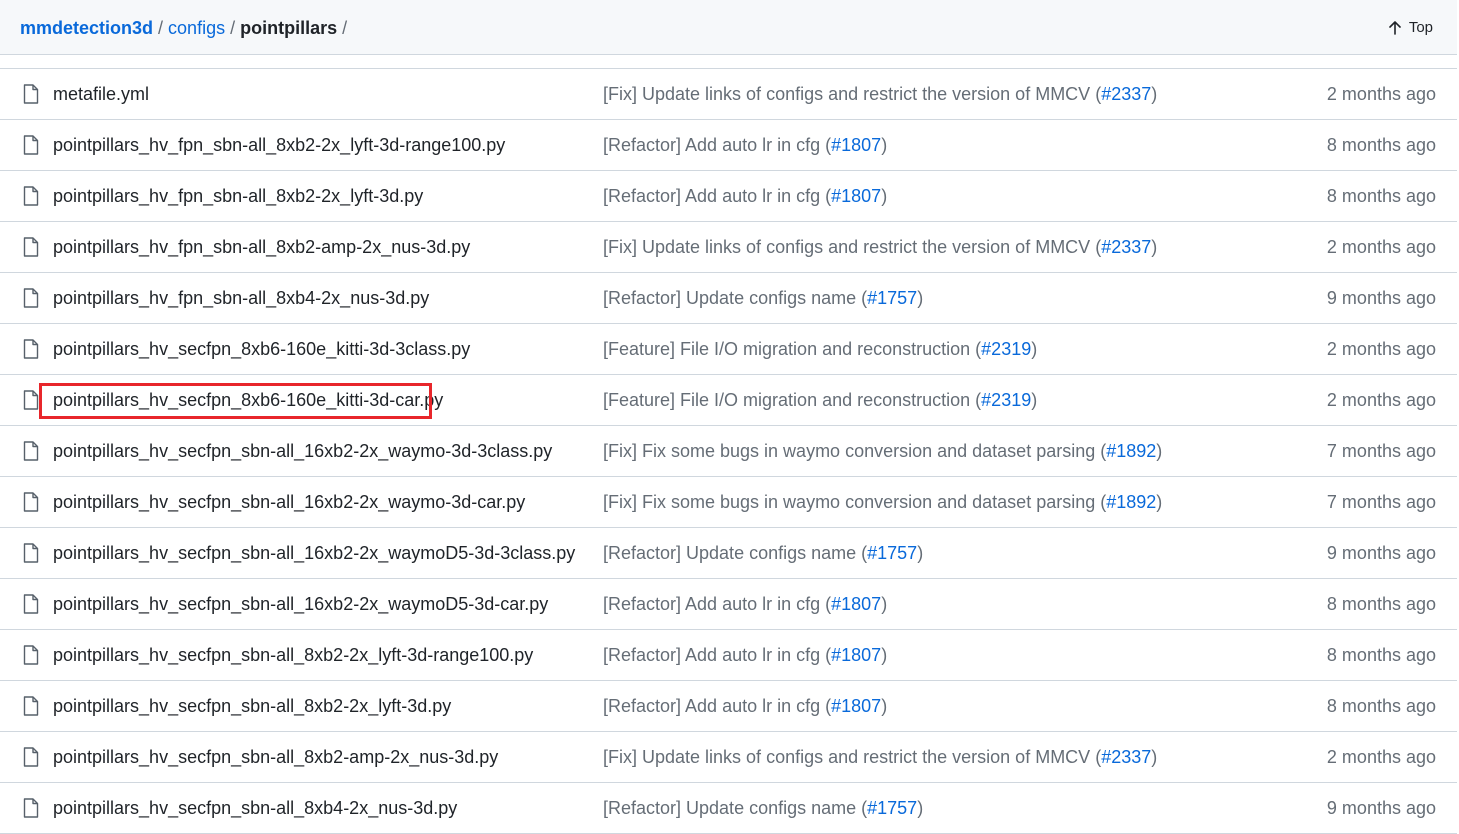 The width and height of the screenshot is (1459, 834). I want to click on file-name-link: metafile.yml, so click(101, 94).